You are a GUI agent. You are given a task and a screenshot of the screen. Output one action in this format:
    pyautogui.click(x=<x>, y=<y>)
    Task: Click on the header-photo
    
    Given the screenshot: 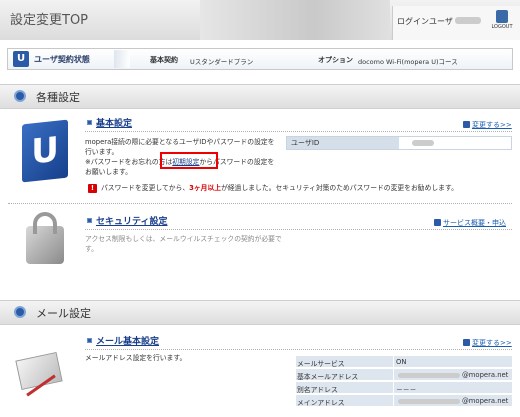 What is the action you would take?
    pyautogui.click(x=295, y=20)
    